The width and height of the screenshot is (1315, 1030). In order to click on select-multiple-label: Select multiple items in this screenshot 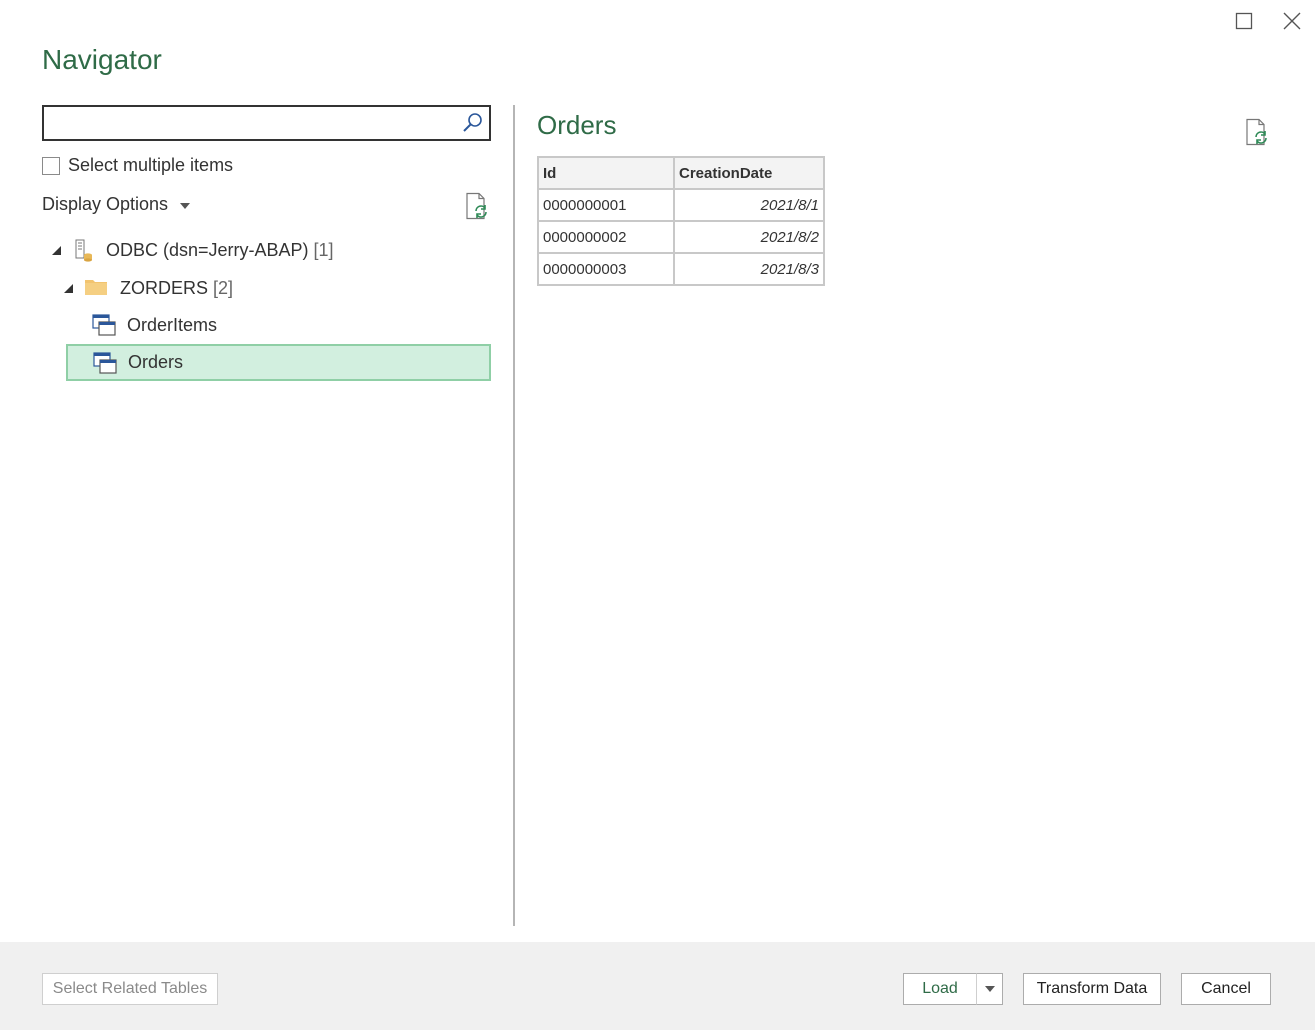, I will do `click(151, 165)`.